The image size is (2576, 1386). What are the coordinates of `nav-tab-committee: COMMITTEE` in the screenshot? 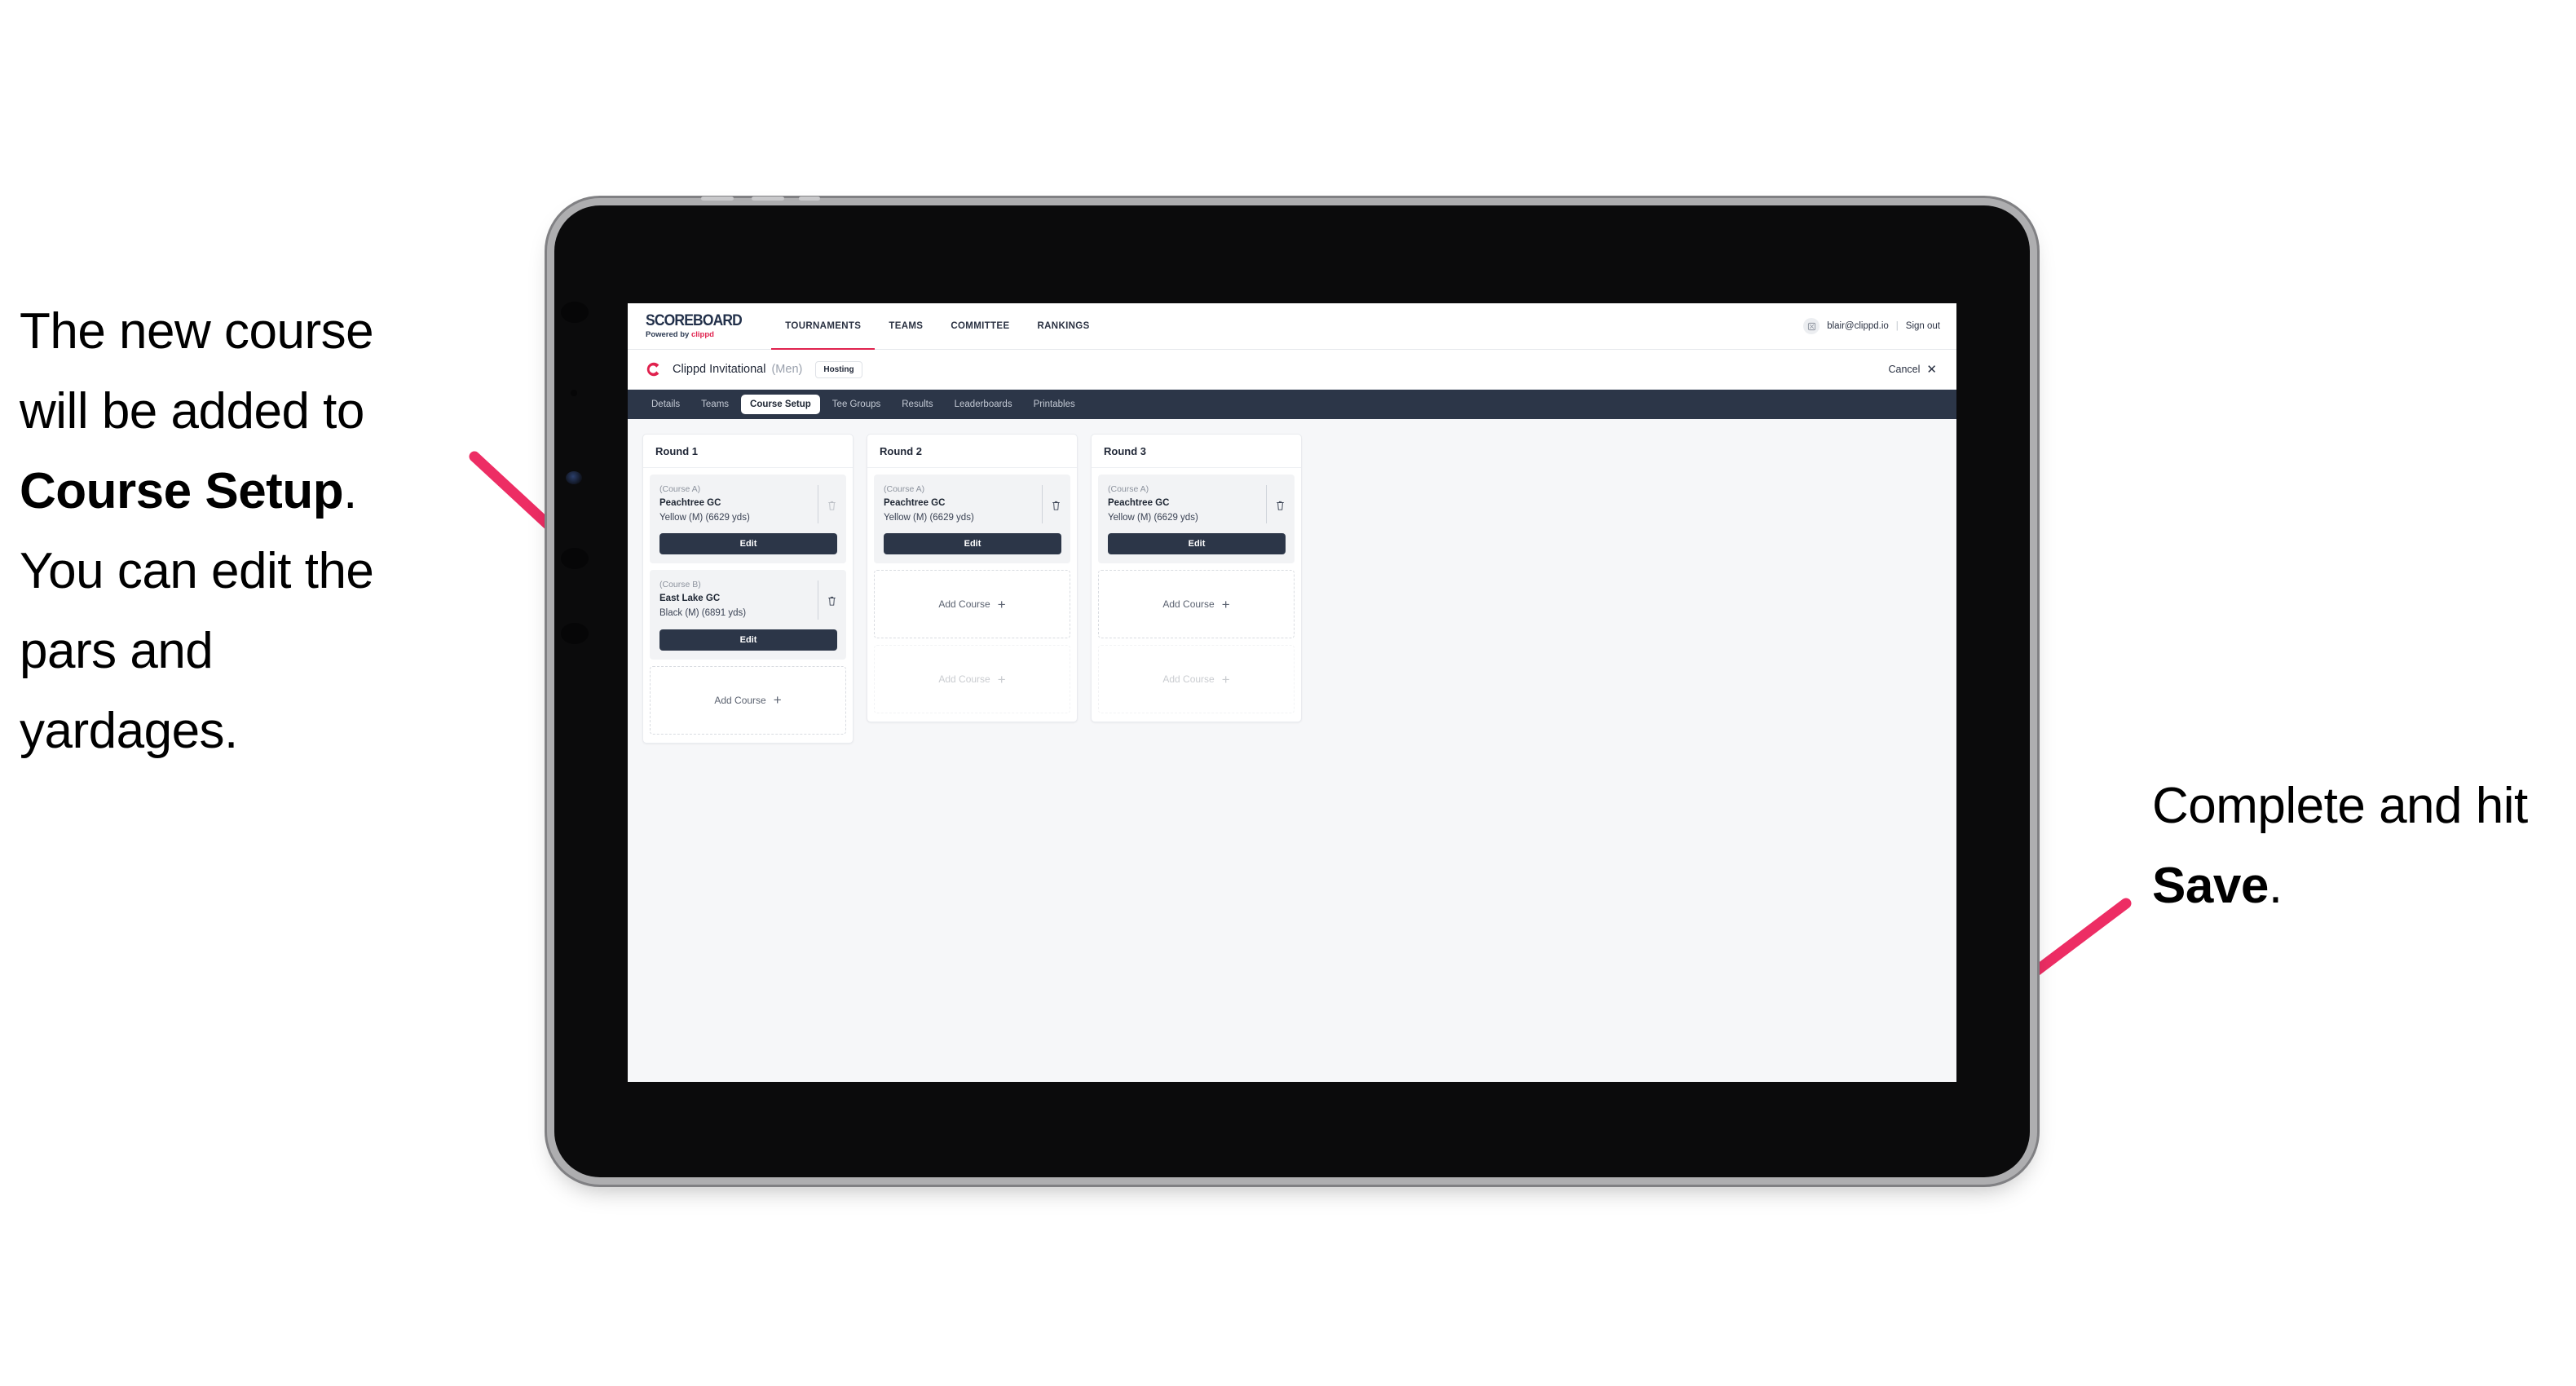 It's located at (980, 326).